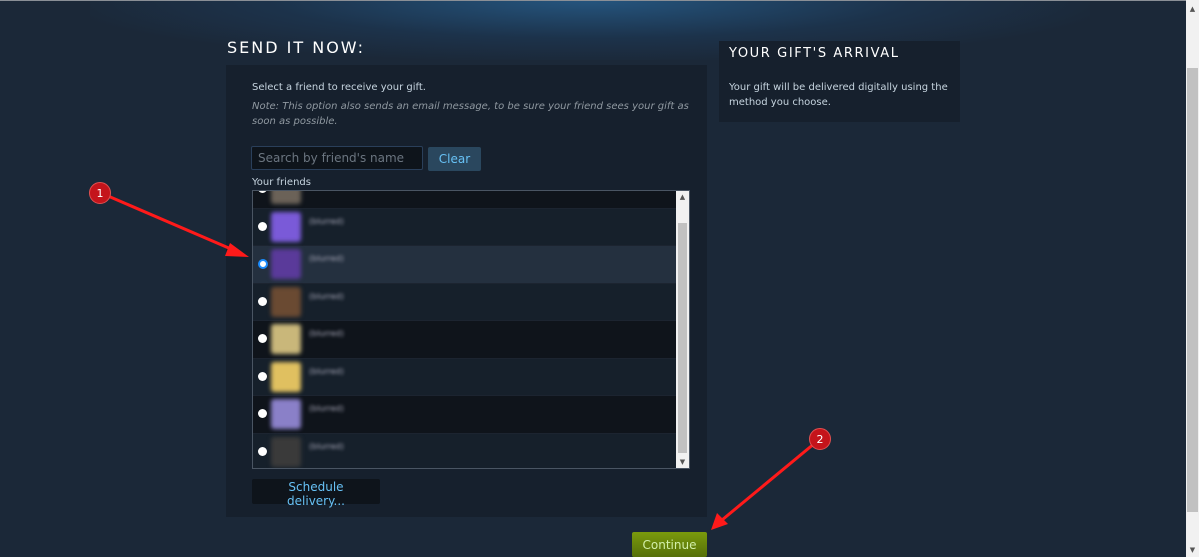  Describe the element at coordinates (281, 182) in the screenshot. I see `your-friends-label: Your friends` at that location.